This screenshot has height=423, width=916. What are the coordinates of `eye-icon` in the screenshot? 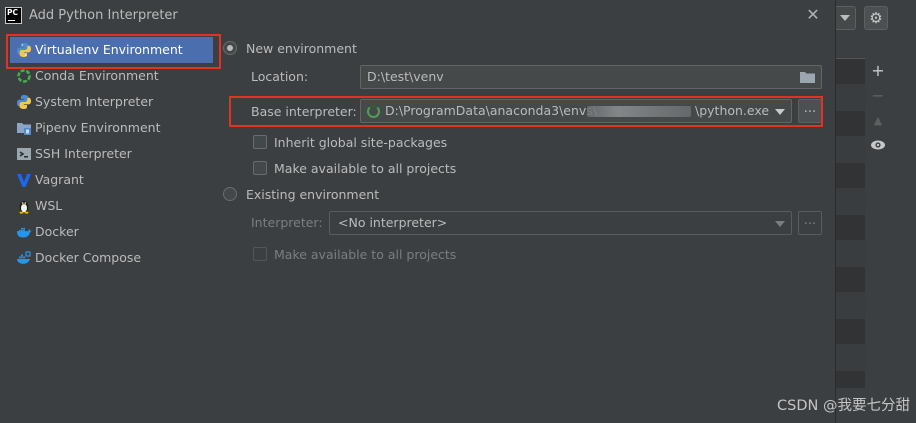 It's located at (878, 145).